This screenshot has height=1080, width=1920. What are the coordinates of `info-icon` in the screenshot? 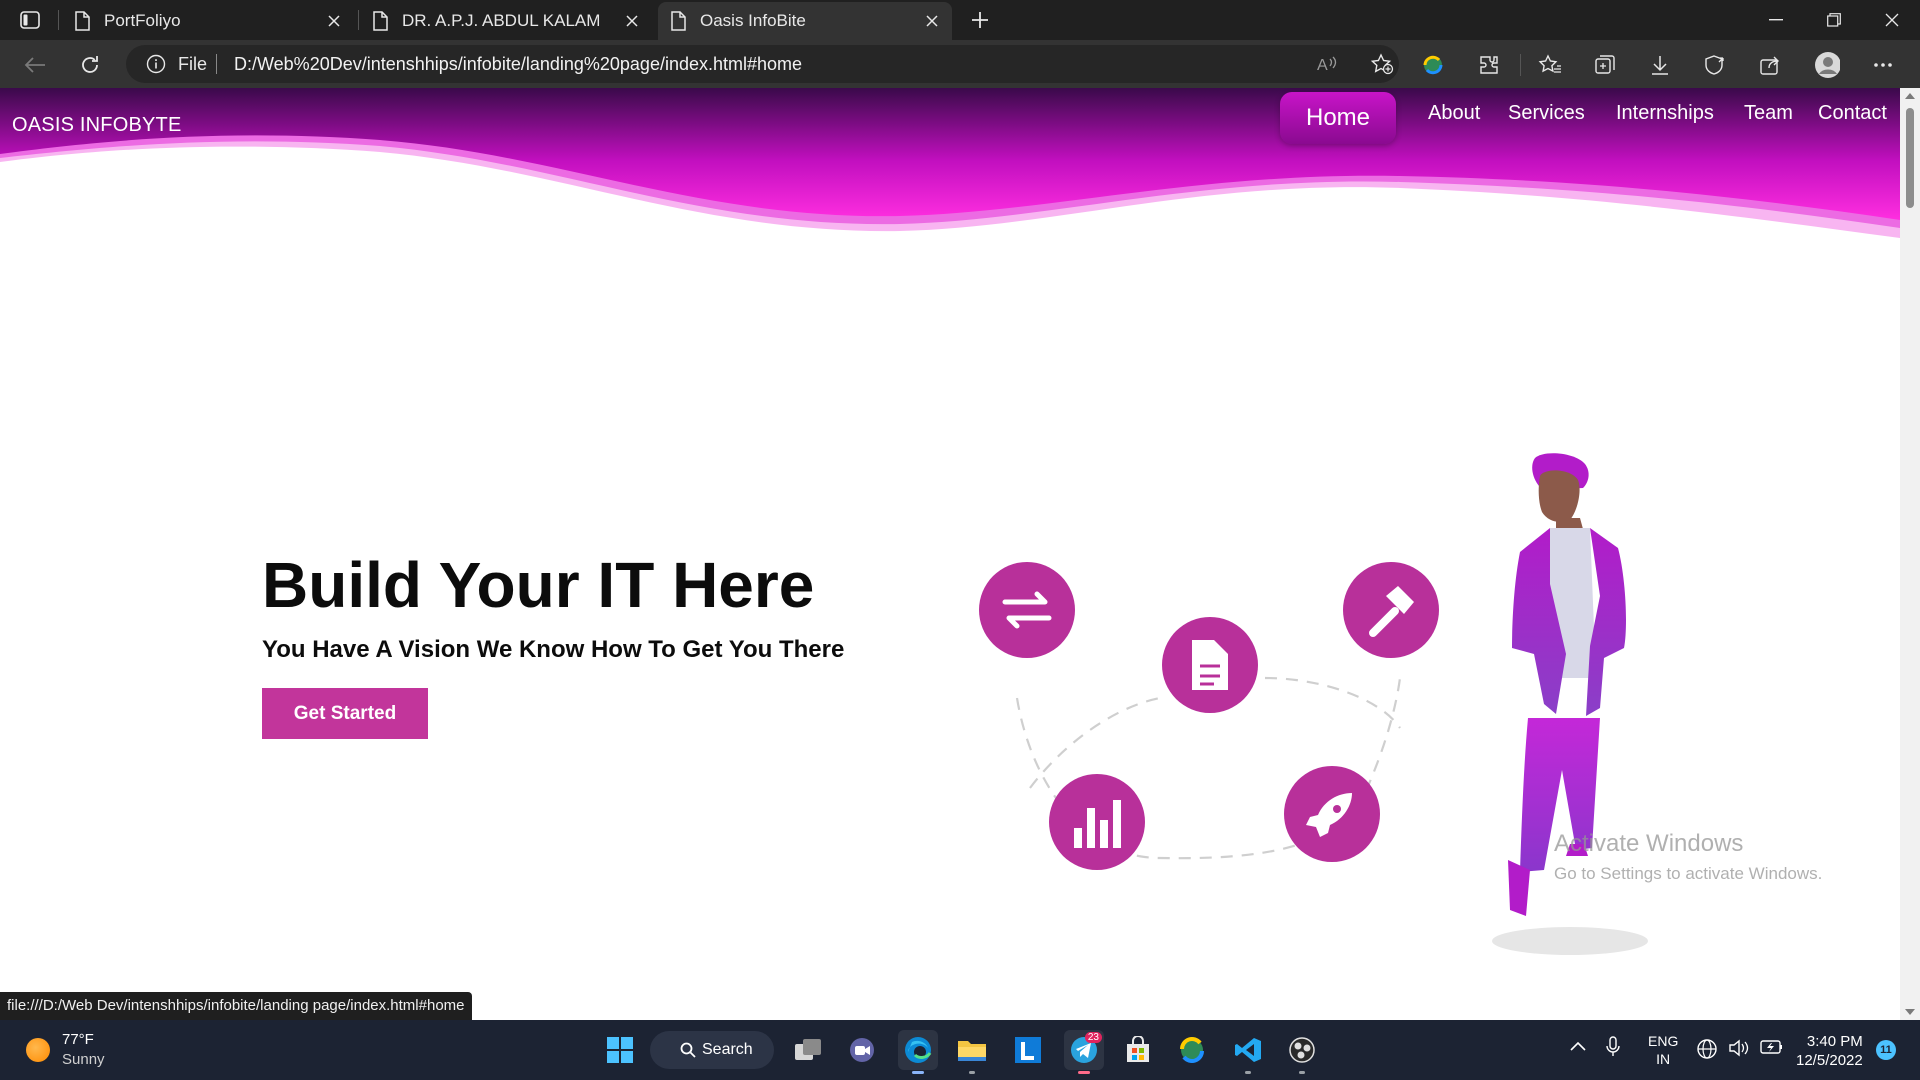 It's located at (156, 64).